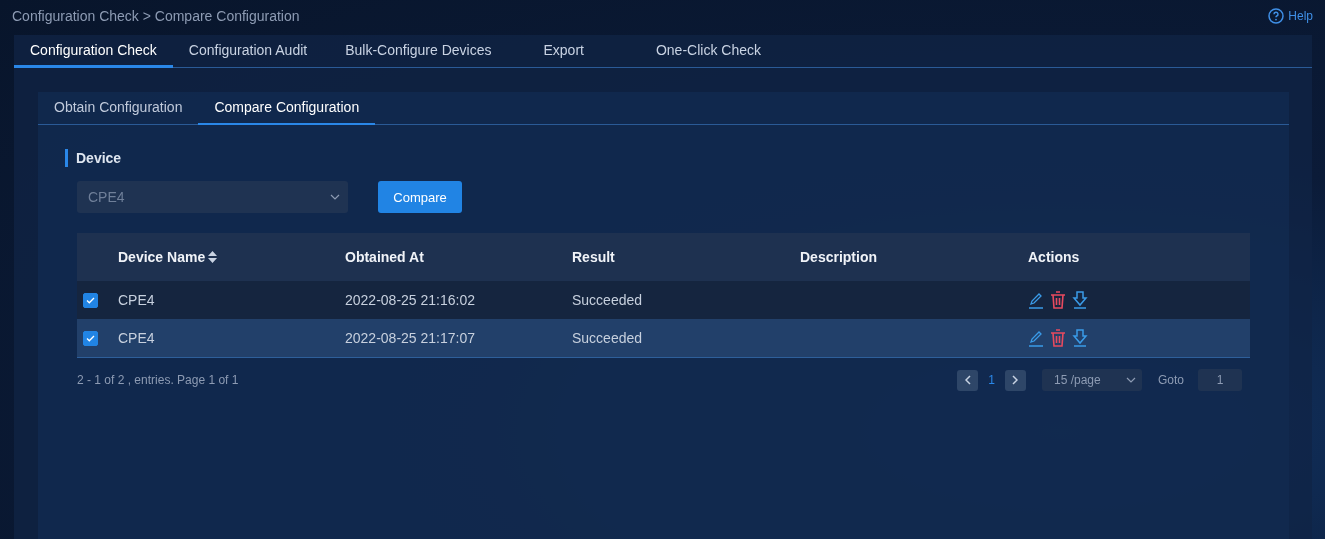 The width and height of the screenshot is (1325, 539). What do you see at coordinates (156, 15) in the screenshot?
I see `breadcrumb: Configuration Check > Compare Configuration` at bounding box center [156, 15].